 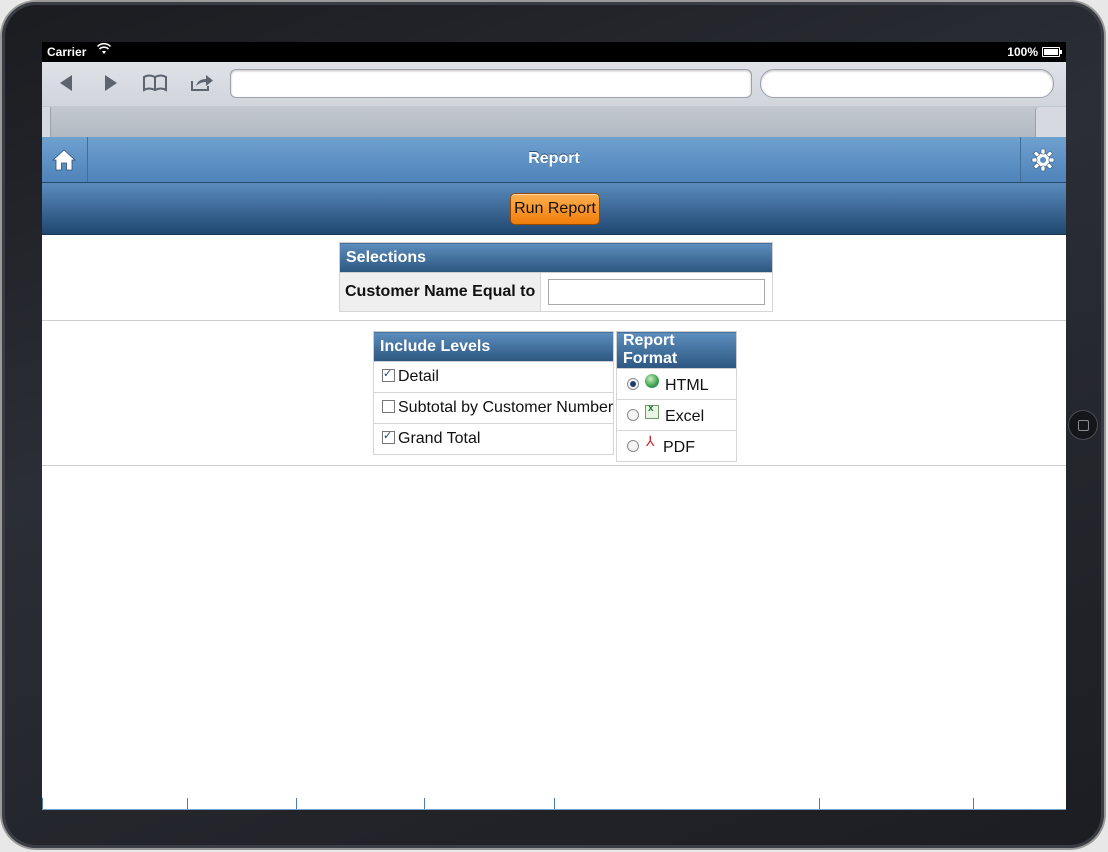 I want to click on pdf-label: PDF, so click(x=679, y=447).